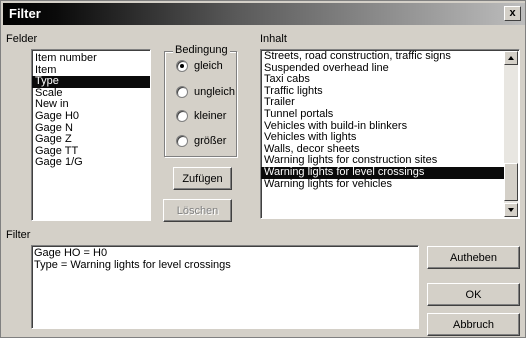 This screenshot has width=526, height=338. I want to click on add-button: Zufügen, so click(202, 178).